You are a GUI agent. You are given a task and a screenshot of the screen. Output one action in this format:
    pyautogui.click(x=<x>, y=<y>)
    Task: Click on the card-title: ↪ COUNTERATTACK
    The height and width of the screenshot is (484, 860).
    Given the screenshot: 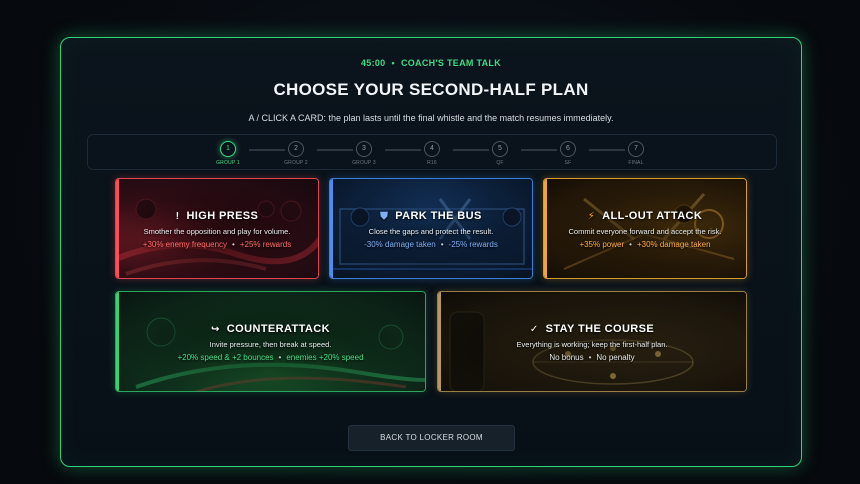 What is the action you would take?
    pyautogui.click(x=270, y=329)
    